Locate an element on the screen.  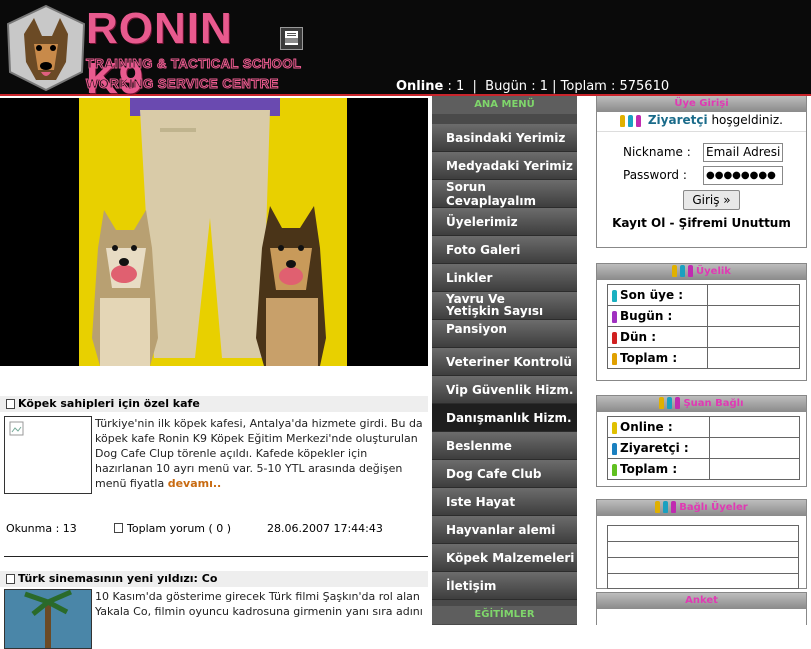
connected-heading-text: Bağlı Üyeler is located at coordinates (713, 507).